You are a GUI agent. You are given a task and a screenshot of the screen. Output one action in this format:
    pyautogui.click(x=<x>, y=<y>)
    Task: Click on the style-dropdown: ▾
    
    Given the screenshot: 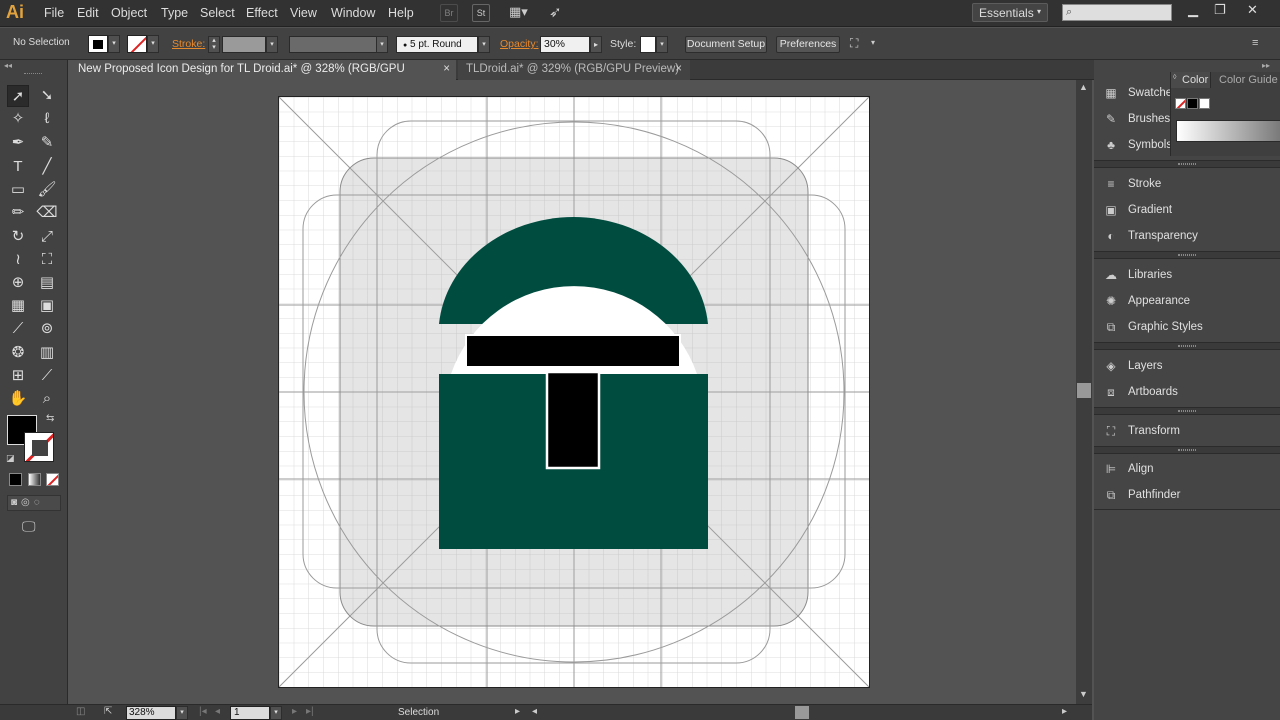 What is the action you would take?
    pyautogui.click(x=662, y=44)
    